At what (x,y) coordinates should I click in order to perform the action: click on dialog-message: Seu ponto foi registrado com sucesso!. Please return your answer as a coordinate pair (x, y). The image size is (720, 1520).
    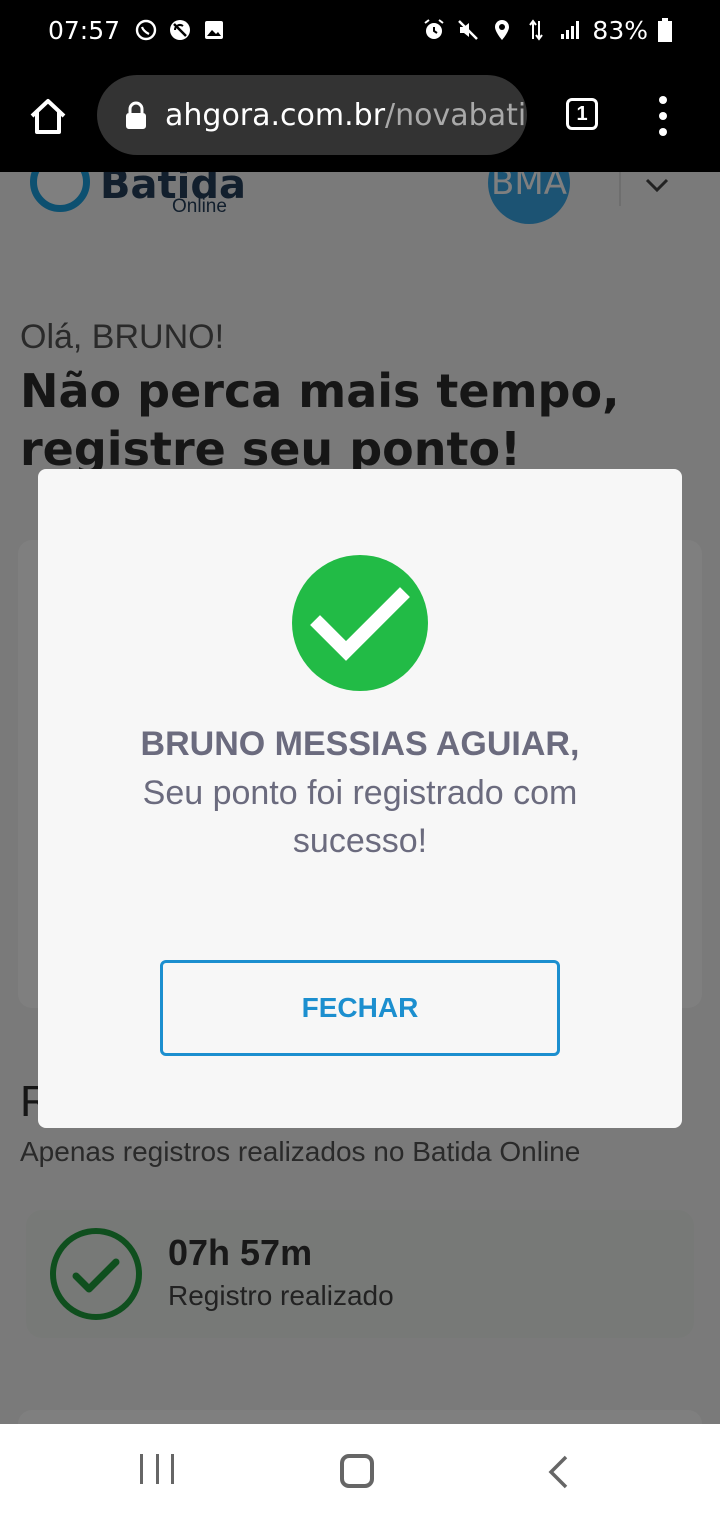
    Looking at the image, I should click on (360, 817).